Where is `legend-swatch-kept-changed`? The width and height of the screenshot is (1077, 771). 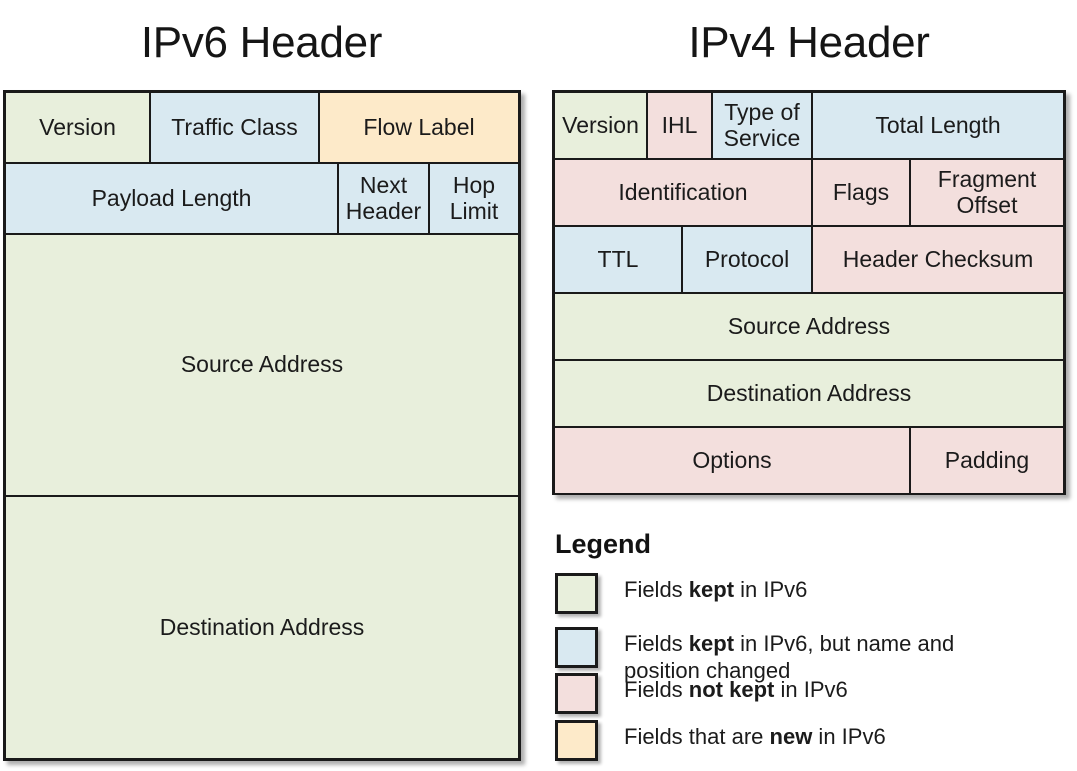
legend-swatch-kept-changed is located at coordinates (576, 647).